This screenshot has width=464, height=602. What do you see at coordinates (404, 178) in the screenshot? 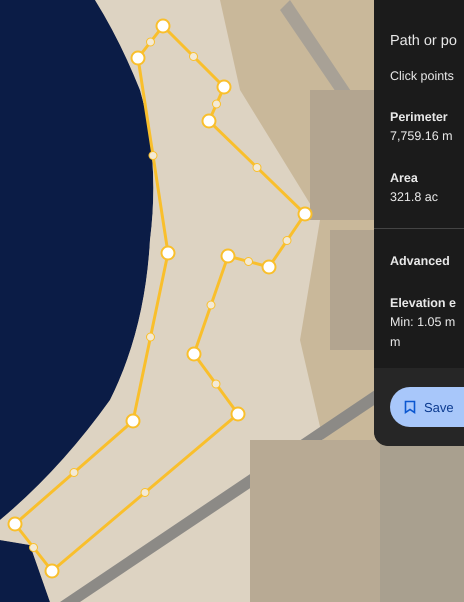
I see `stat-label: Area` at bounding box center [404, 178].